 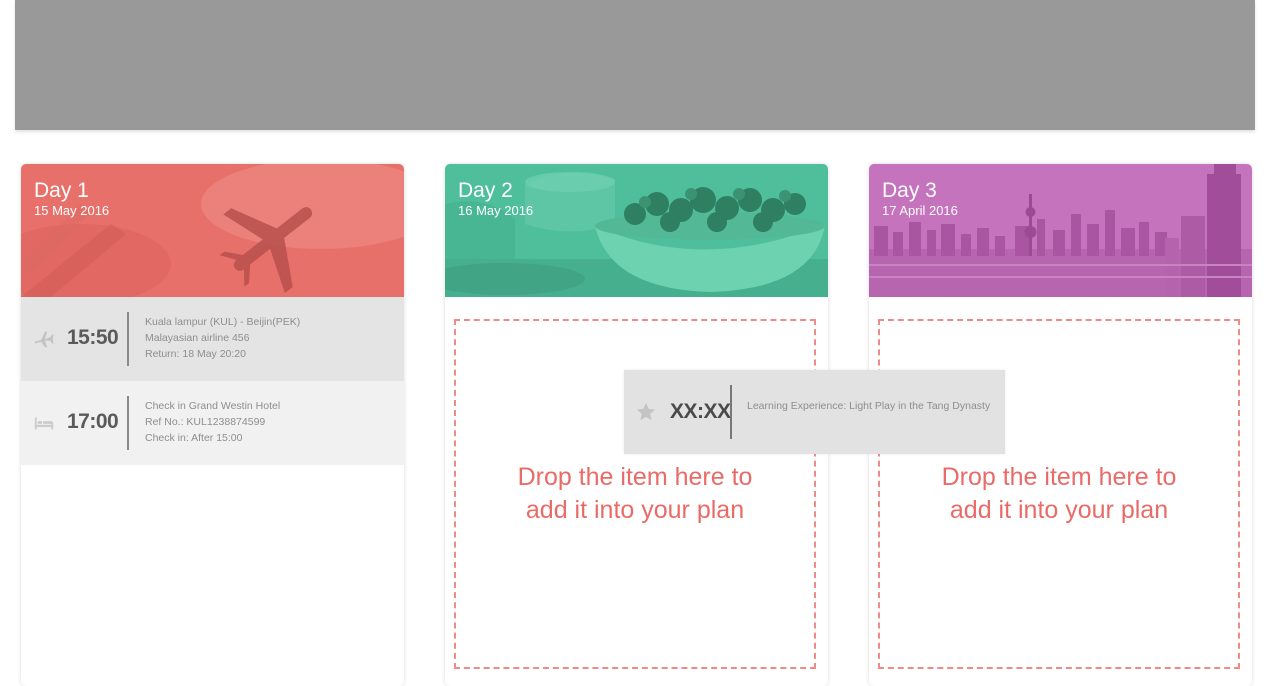 I want to click on item-detail-line: Return: 18 May 20:20, so click(x=195, y=354).